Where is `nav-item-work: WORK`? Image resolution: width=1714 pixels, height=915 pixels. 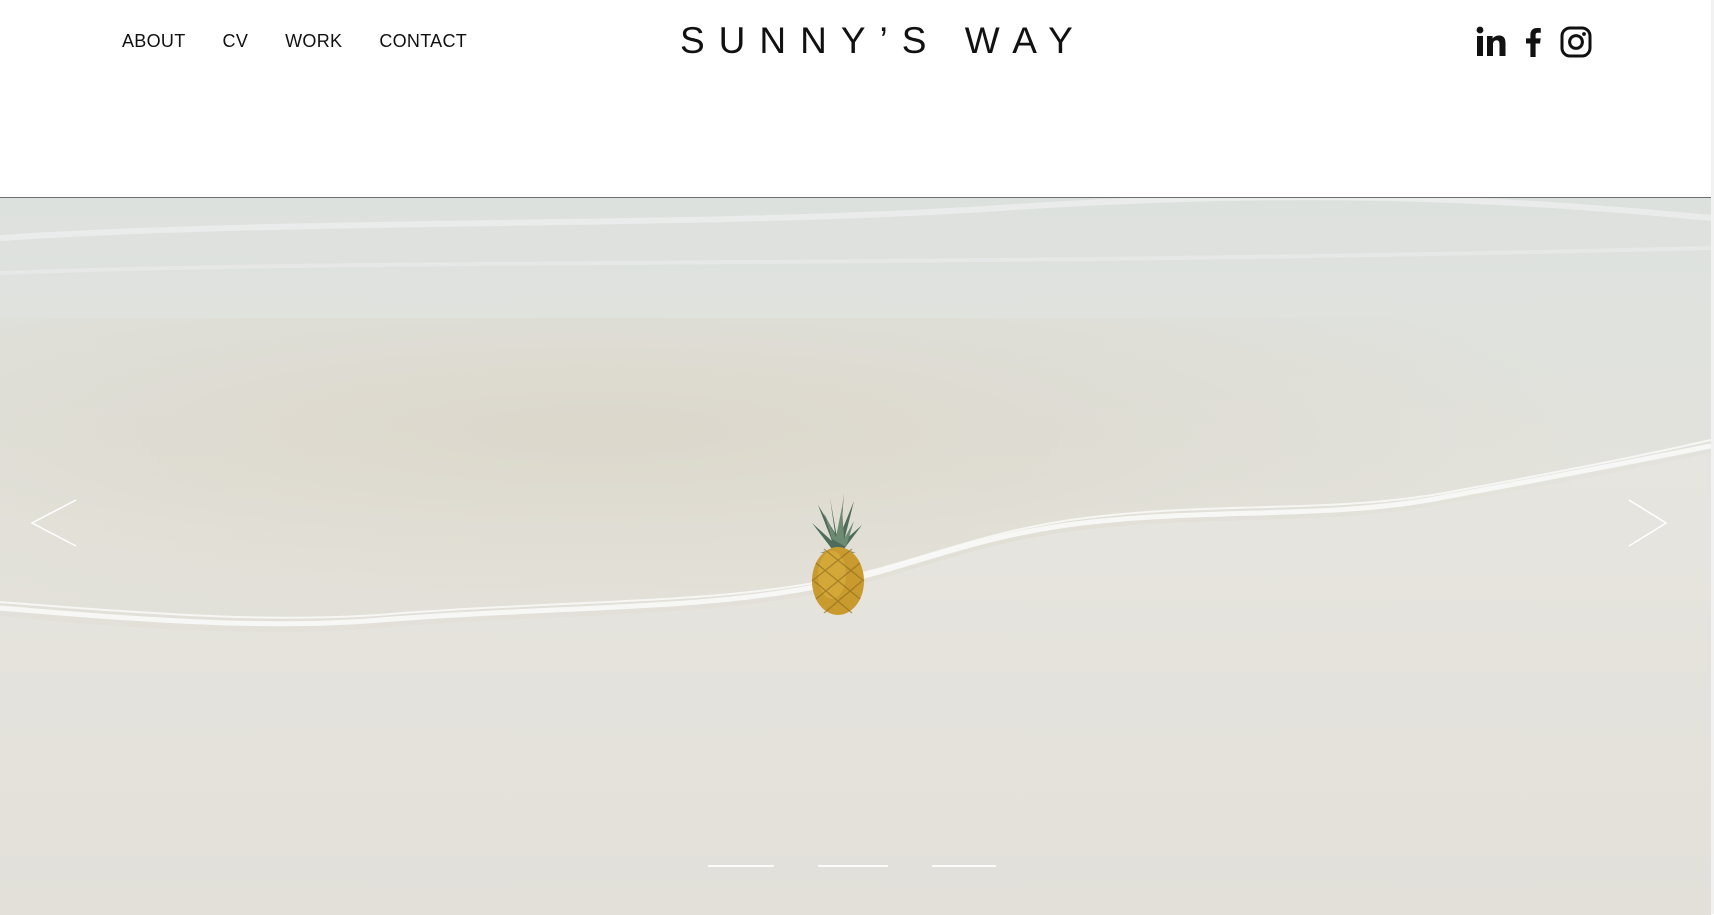 nav-item-work: WORK is located at coordinates (313, 41).